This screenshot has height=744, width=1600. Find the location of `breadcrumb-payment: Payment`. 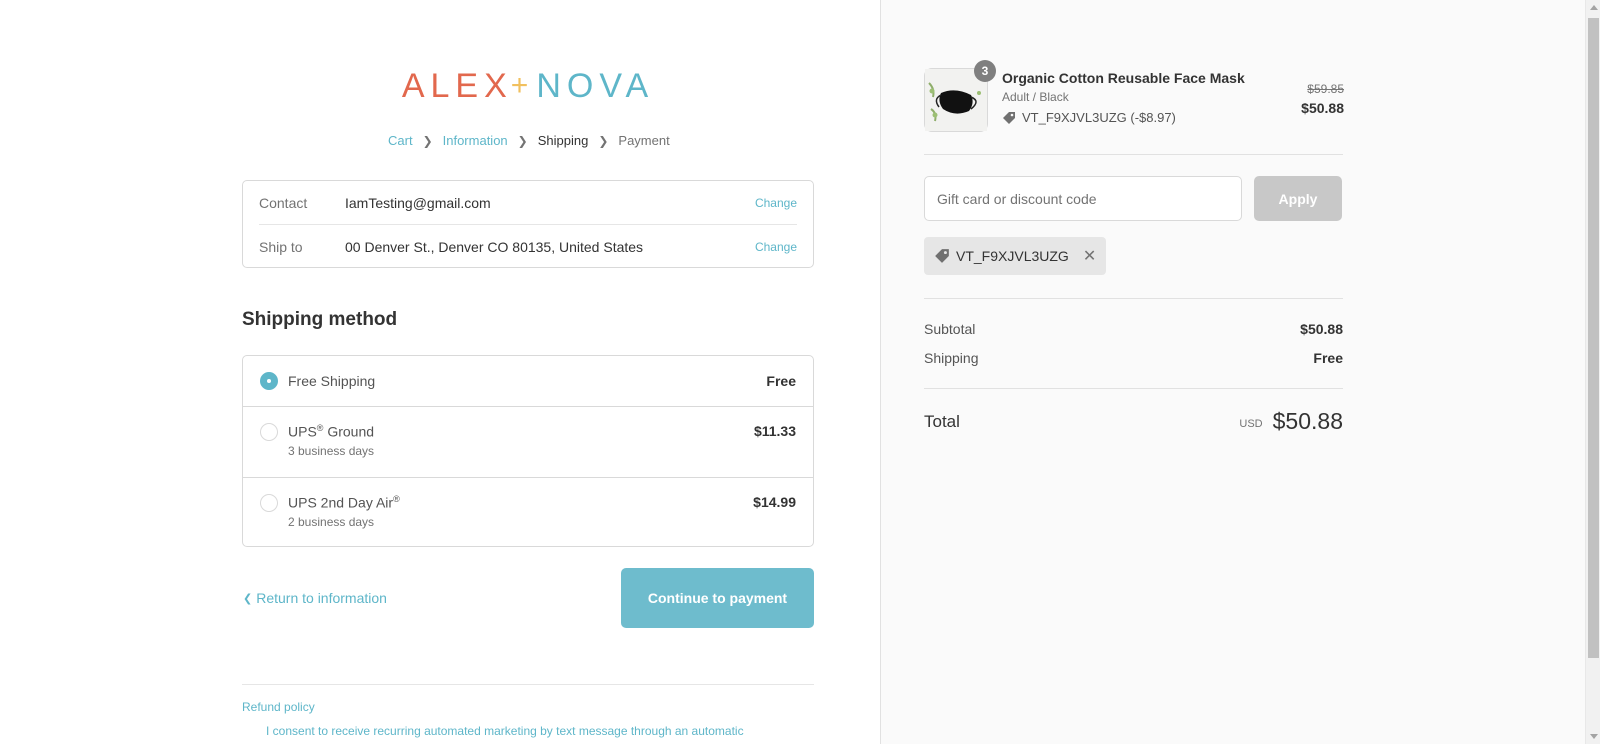

breadcrumb-payment: Payment is located at coordinates (644, 140).